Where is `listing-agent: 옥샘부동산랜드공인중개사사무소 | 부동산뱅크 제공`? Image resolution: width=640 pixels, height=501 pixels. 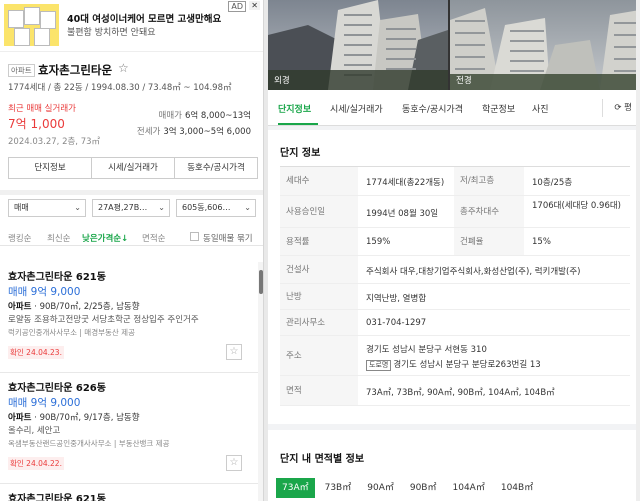 listing-agent: 옥샘부동산랜드공인중개사사무소 | 부동산뱅크 제공 is located at coordinates (89, 443).